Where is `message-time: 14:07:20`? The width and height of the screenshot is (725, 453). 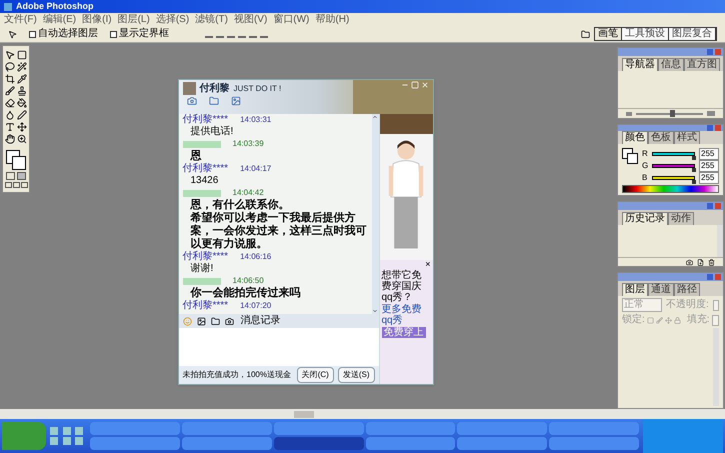
message-time: 14:07:20 is located at coordinates (256, 306).